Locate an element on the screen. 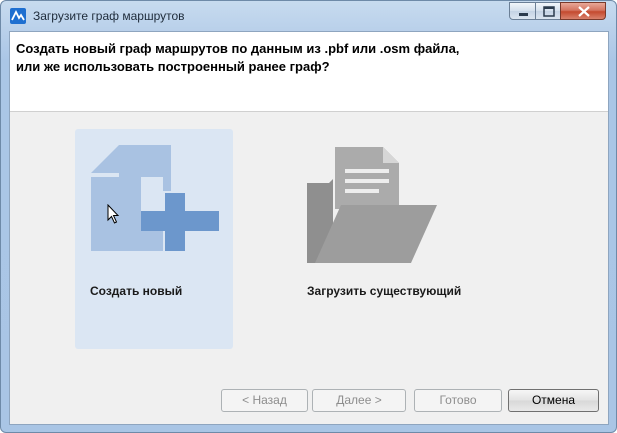  window-title: Загрузите граф маршрутов is located at coordinates (109, 16).